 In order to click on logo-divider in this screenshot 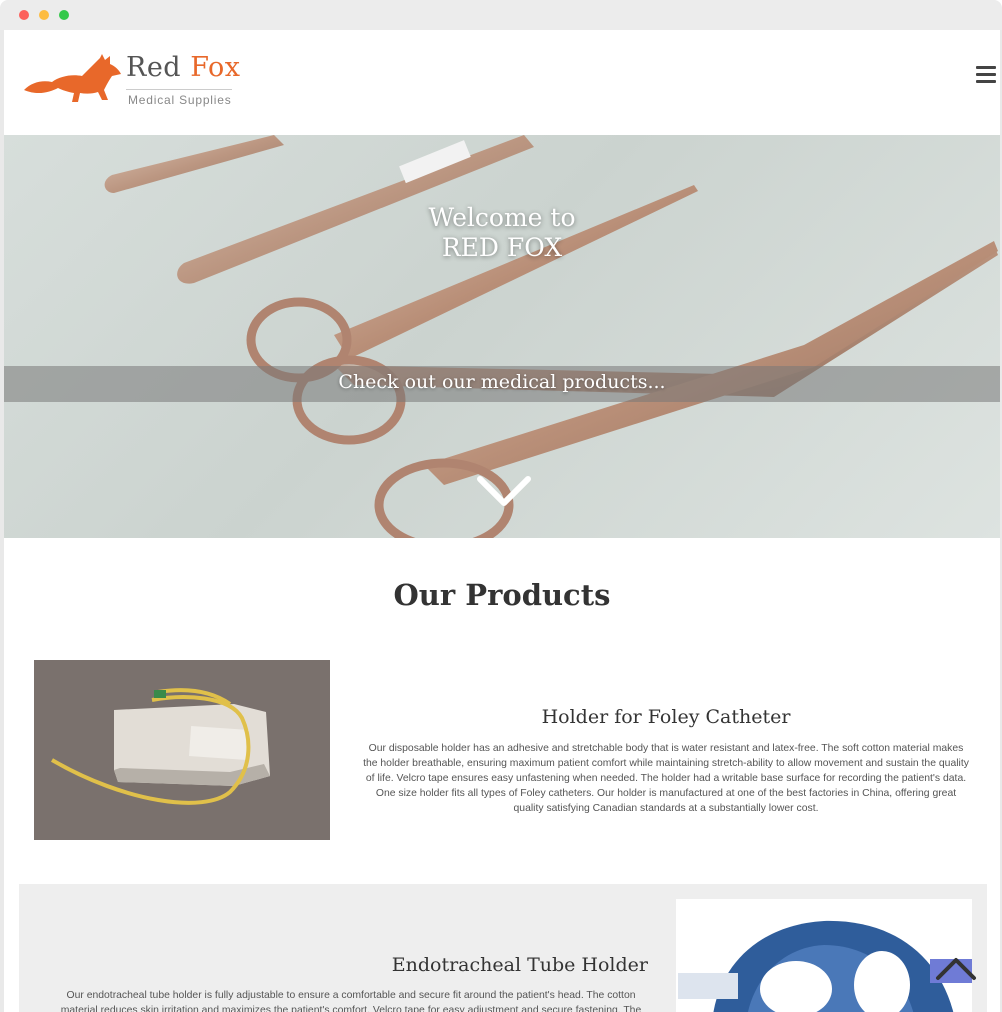, I will do `click(179, 89)`.